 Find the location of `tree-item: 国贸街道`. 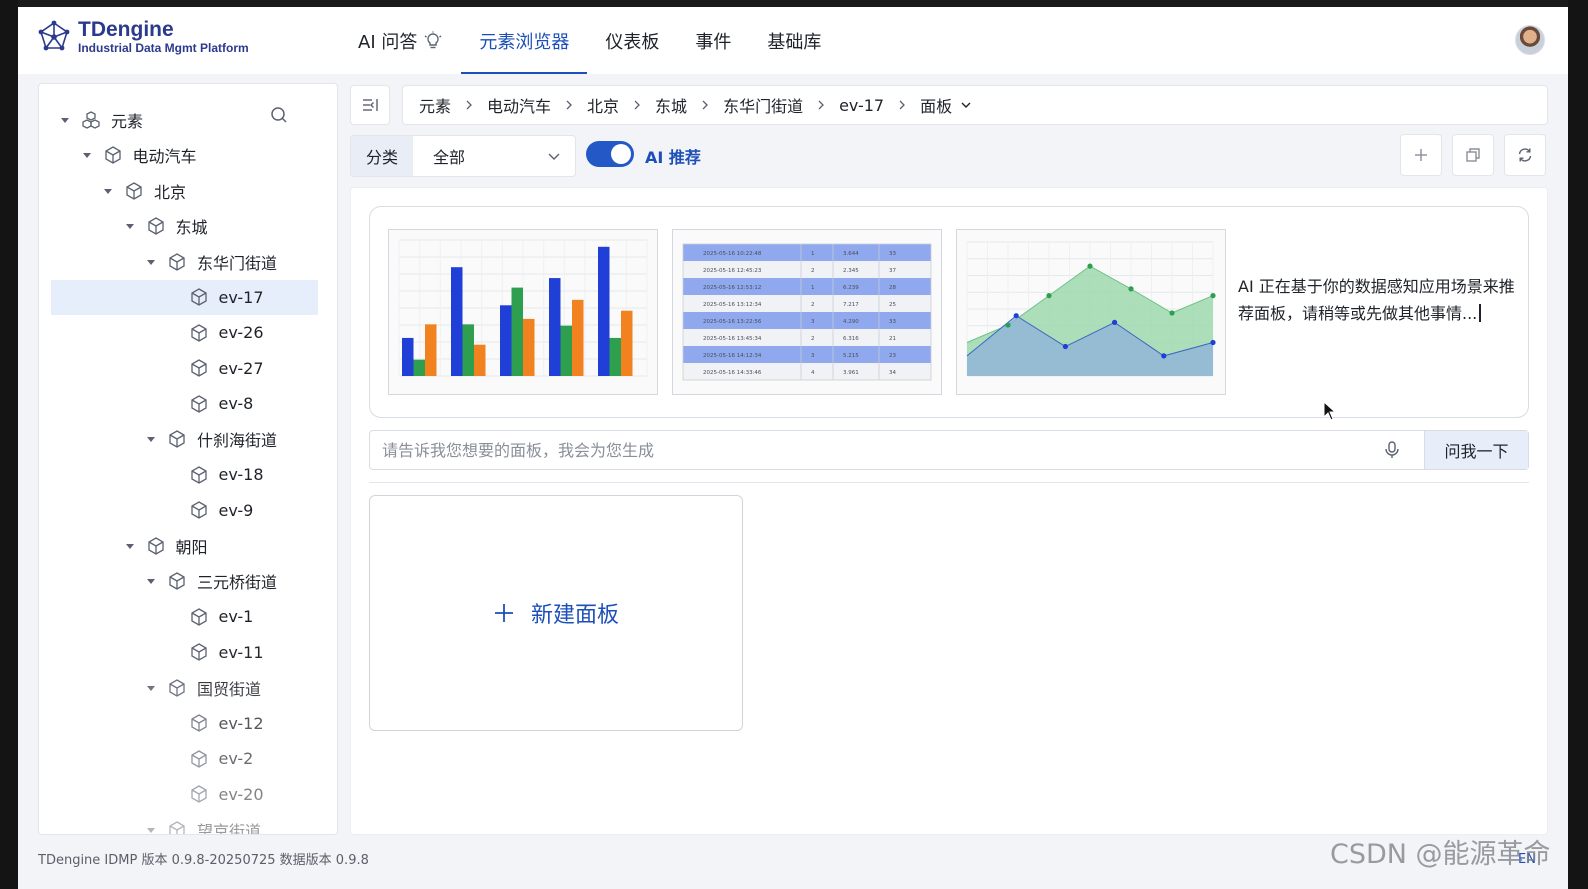

tree-item: 国贸街道 is located at coordinates (184, 687).